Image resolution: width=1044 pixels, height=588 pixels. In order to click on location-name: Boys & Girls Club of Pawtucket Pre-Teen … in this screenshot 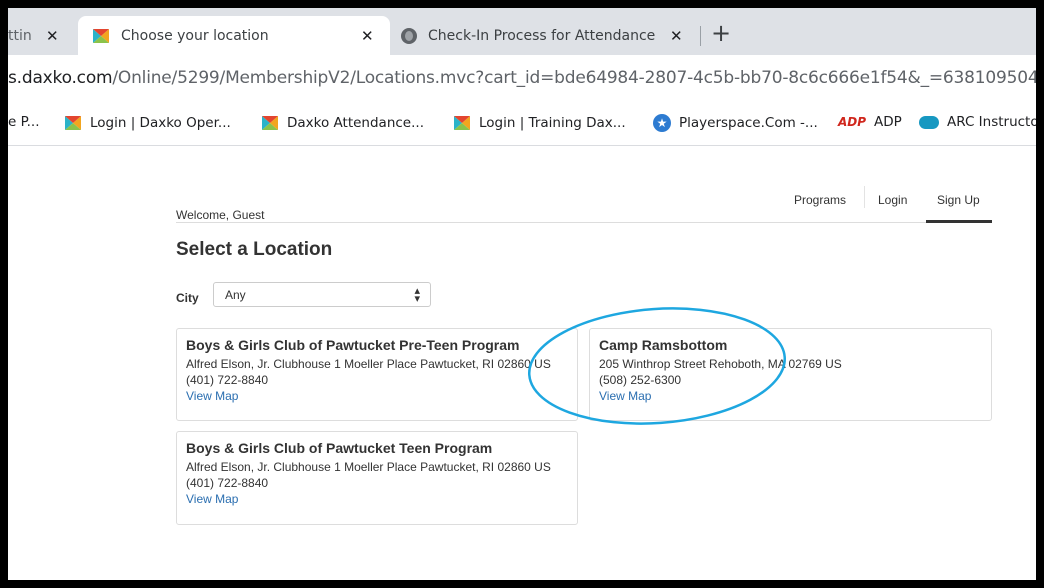, I will do `click(353, 345)`.